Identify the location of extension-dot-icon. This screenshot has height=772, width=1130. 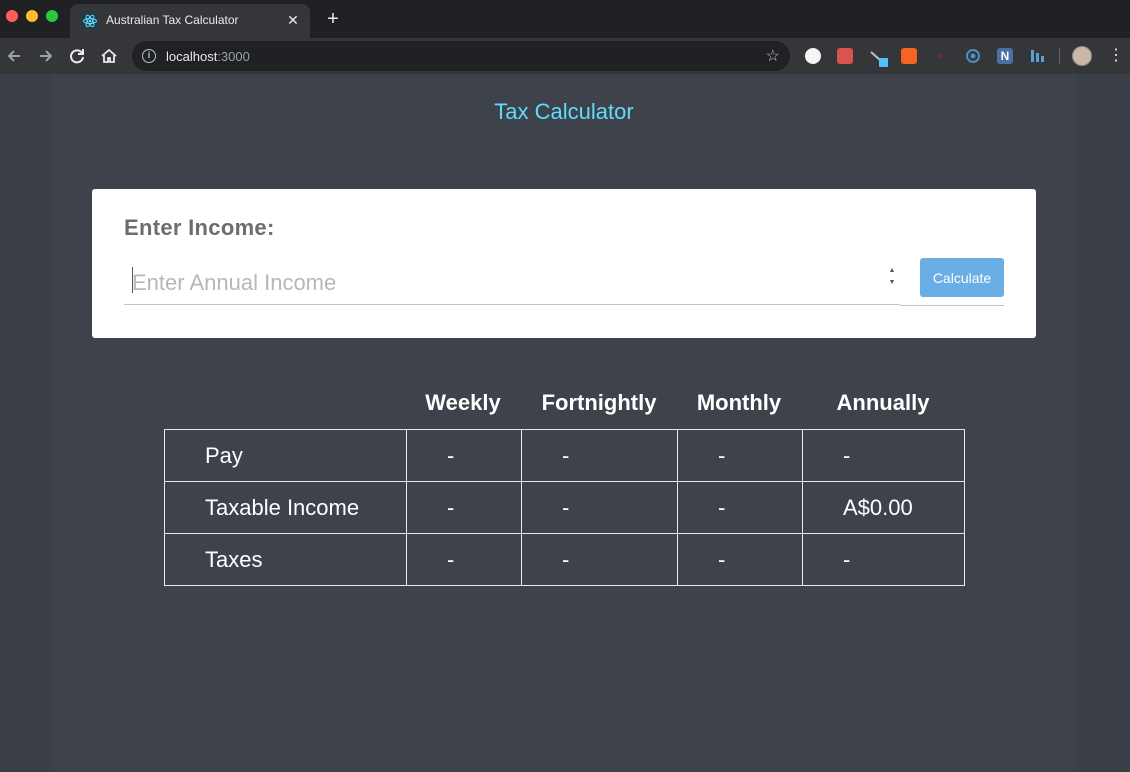
(941, 56).